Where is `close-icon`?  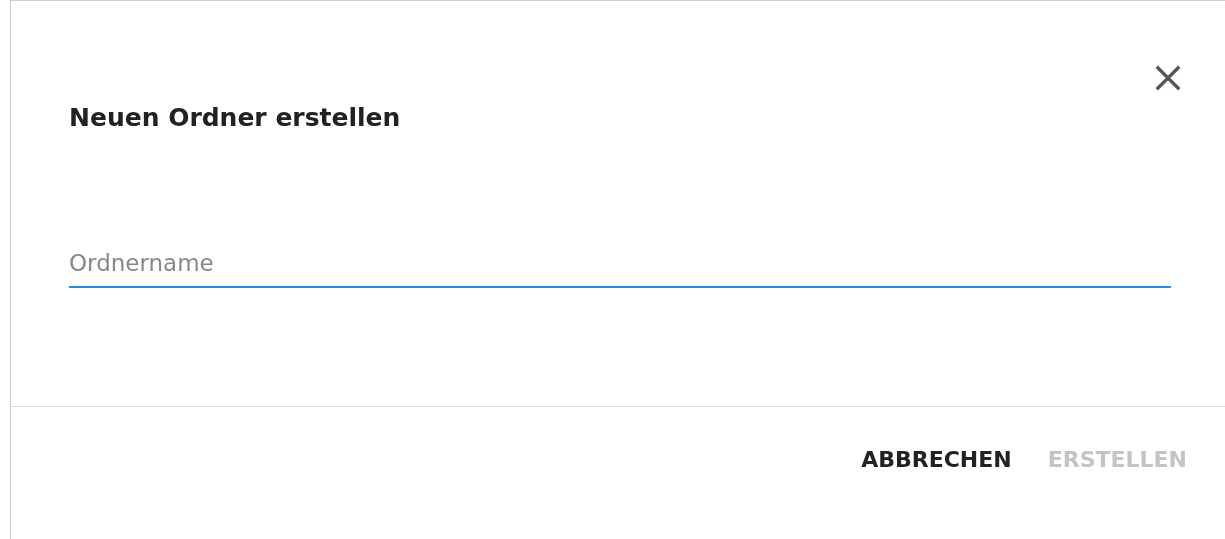 close-icon is located at coordinates (1168, 78).